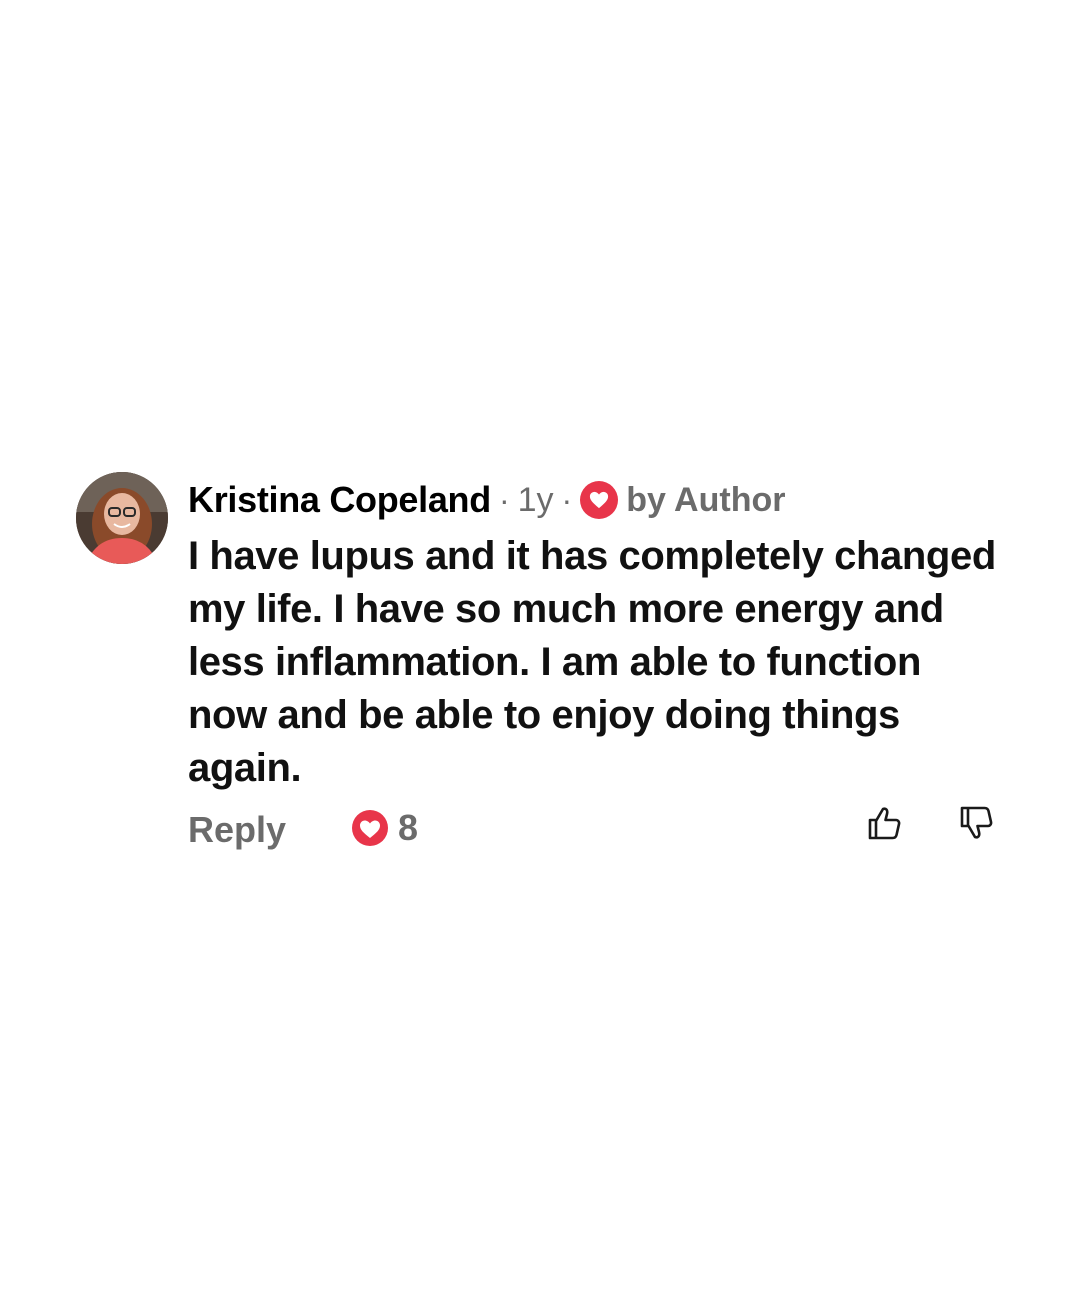  What do you see at coordinates (535, 499) in the screenshot?
I see `comment-age: 1y` at bounding box center [535, 499].